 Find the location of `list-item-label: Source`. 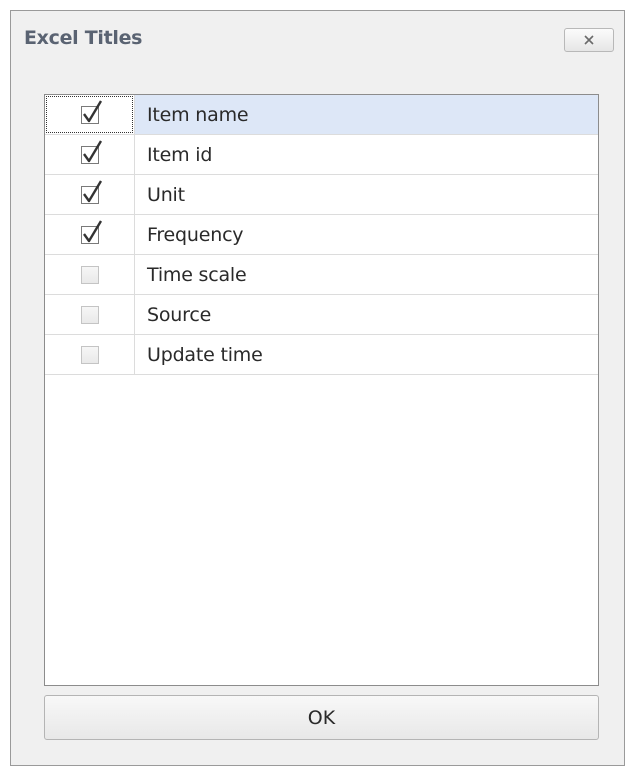

list-item-label: Source is located at coordinates (179, 314).